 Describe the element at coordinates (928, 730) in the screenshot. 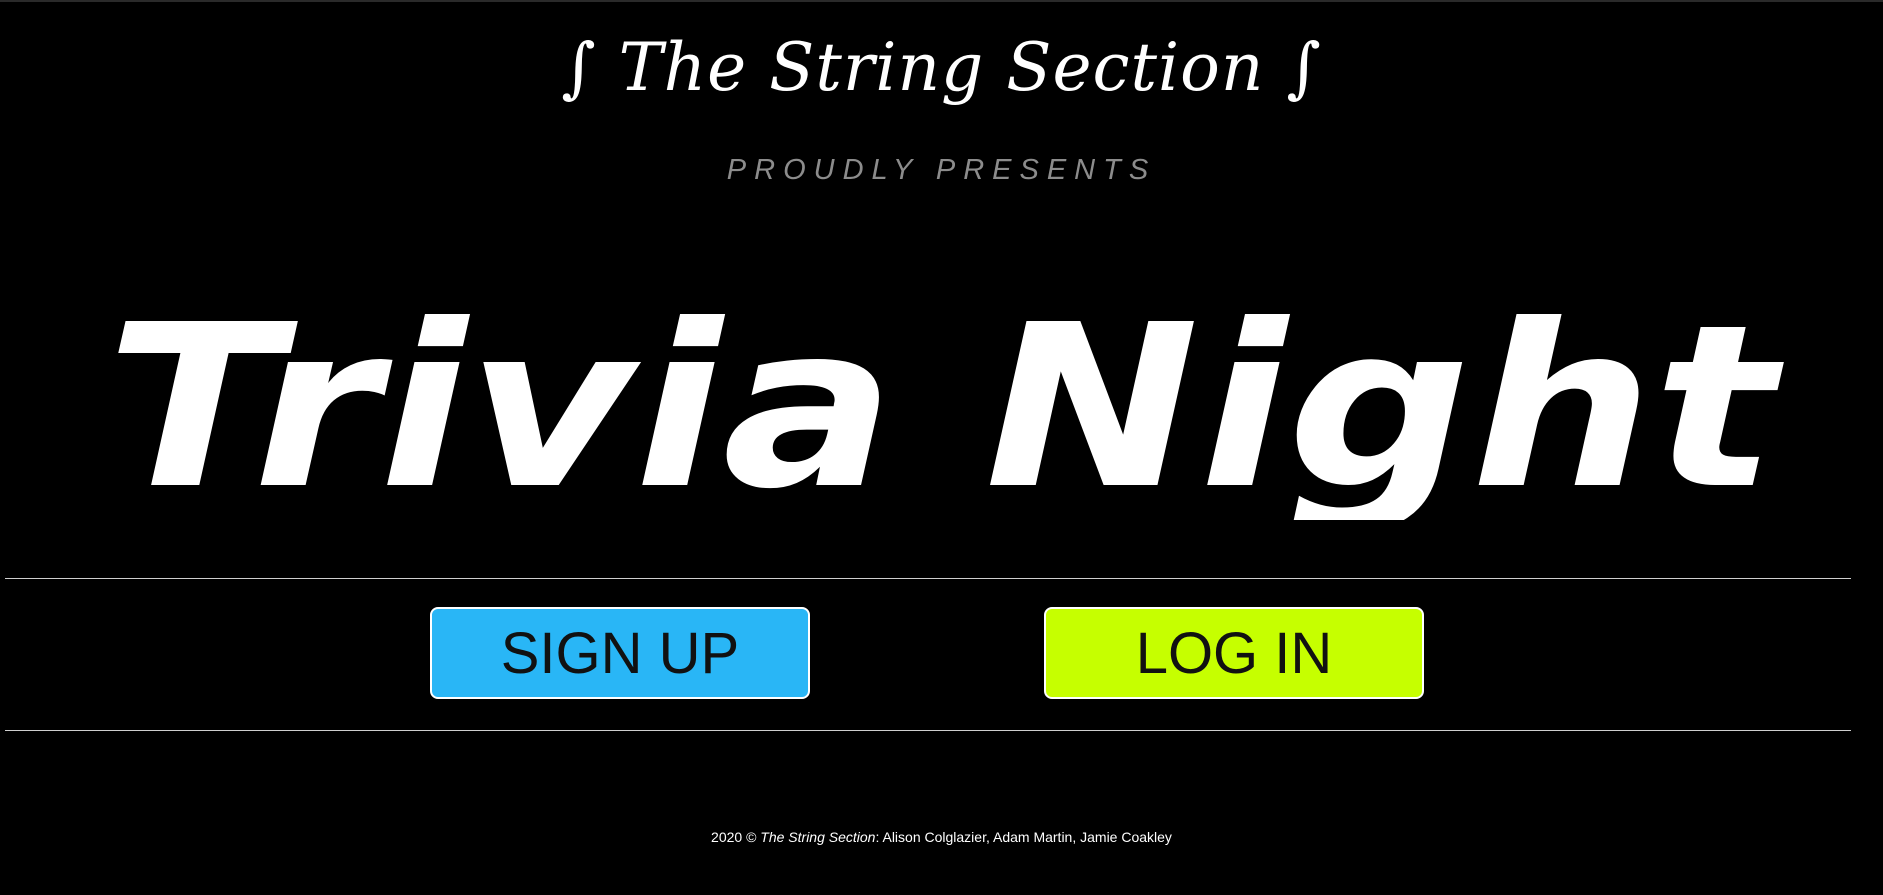

I see `divider-bottom` at that location.